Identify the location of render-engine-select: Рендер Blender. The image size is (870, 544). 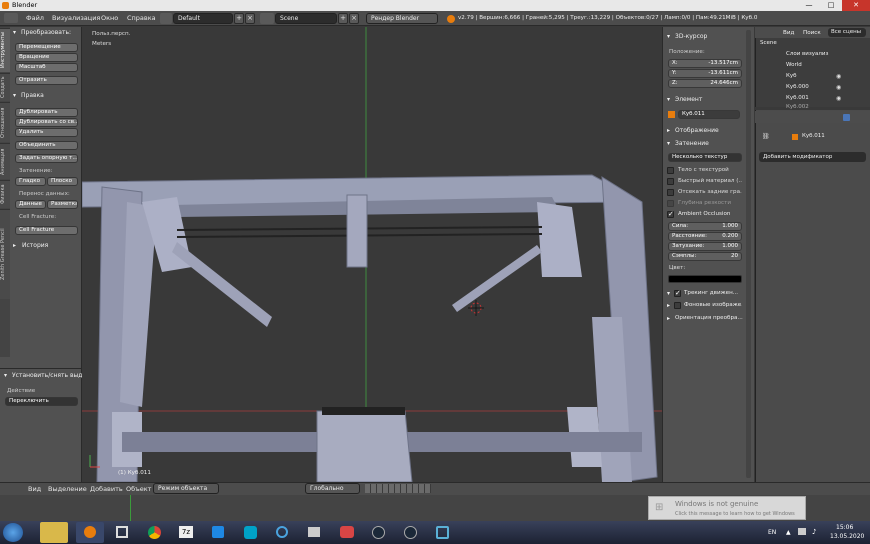
(402, 18).